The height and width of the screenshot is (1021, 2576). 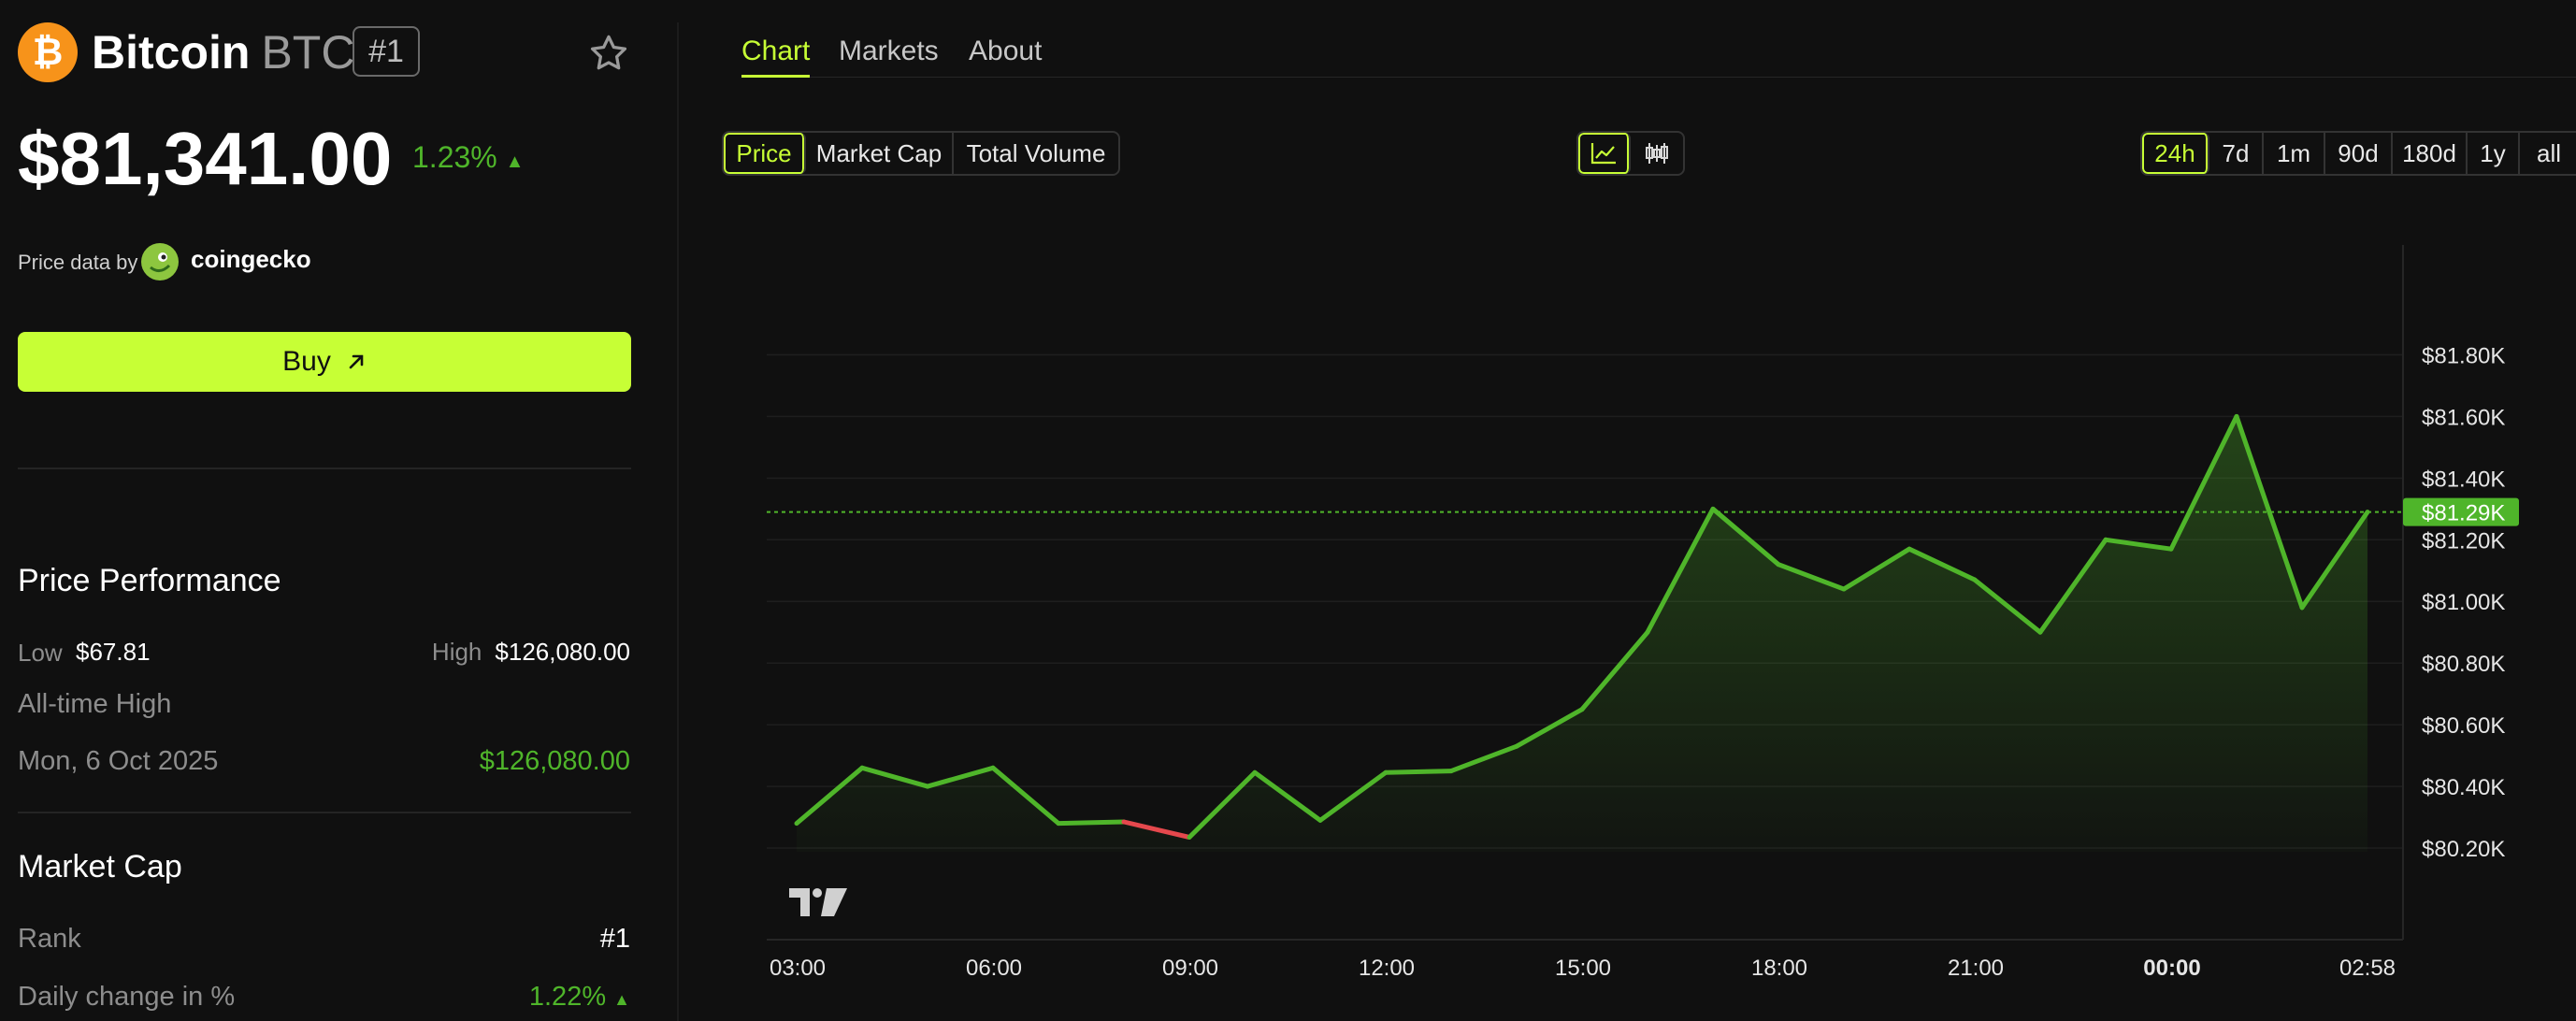 What do you see at coordinates (2172, 969) in the screenshot?
I see `x-tick-label: 00:00` at bounding box center [2172, 969].